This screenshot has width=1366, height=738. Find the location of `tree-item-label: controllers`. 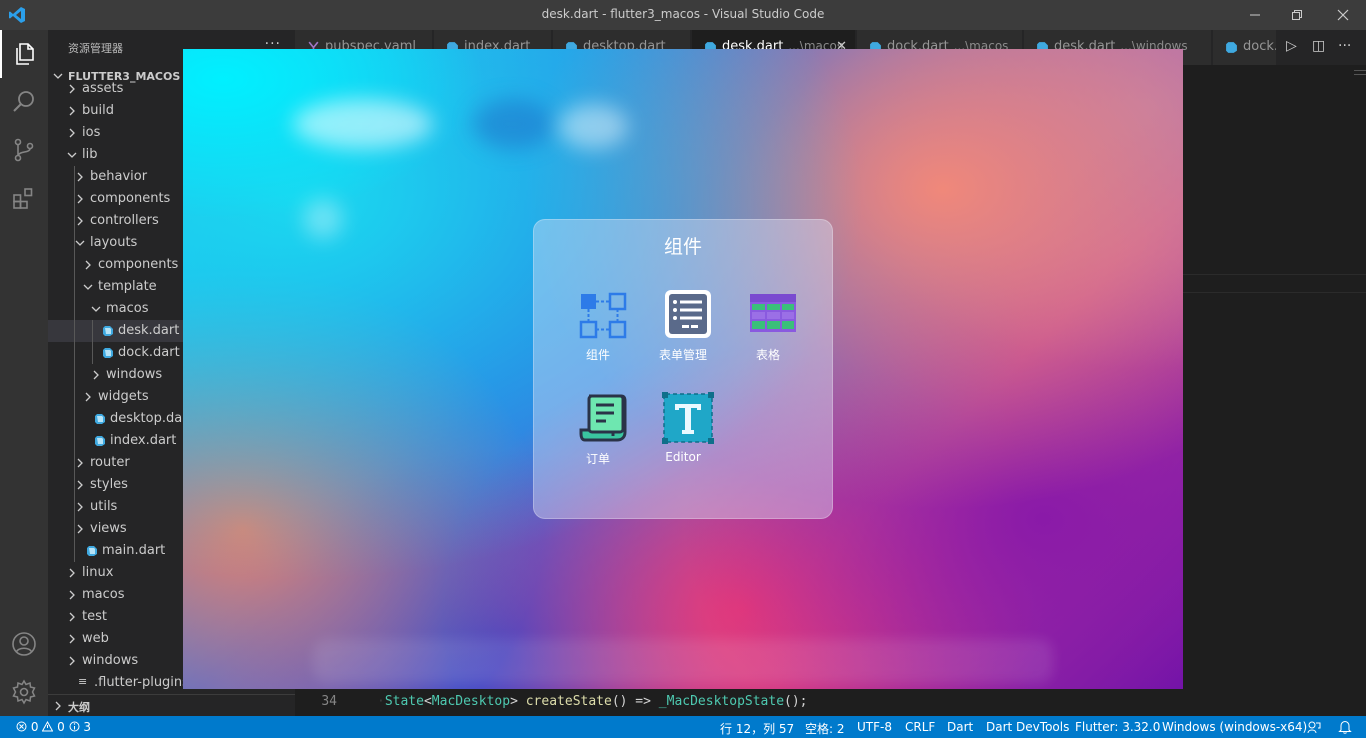

tree-item-label: controllers is located at coordinates (124, 220).